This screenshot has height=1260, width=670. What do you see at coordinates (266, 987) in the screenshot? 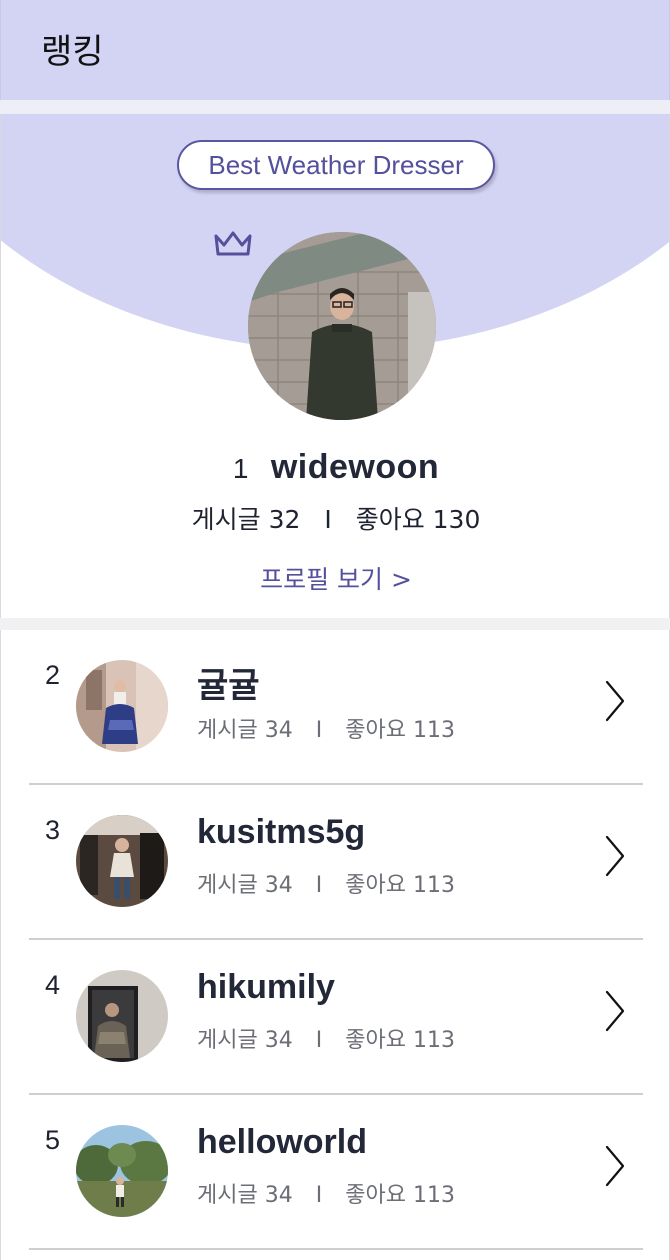
I see `row-username: hikumily` at bounding box center [266, 987].